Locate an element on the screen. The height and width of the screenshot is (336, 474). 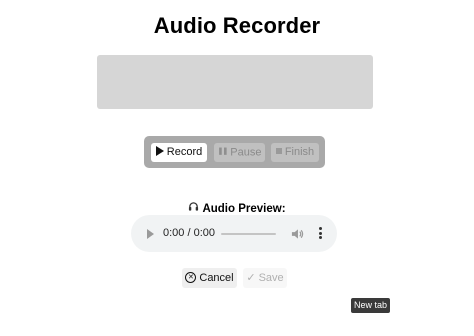
pause-button: ❚❚ Pause is located at coordinates (239, 152).